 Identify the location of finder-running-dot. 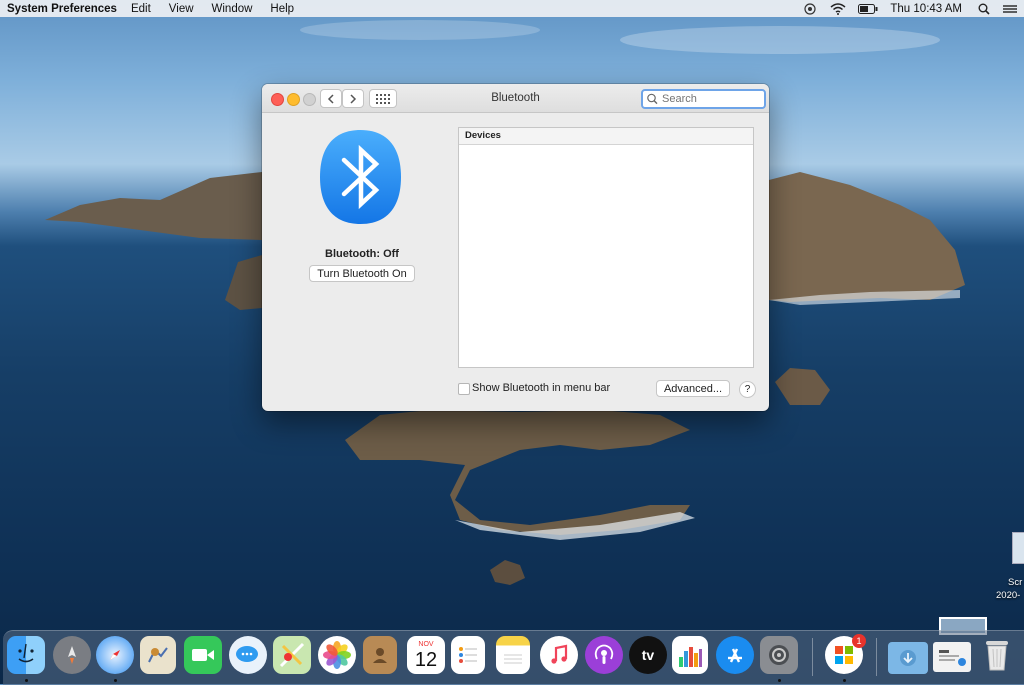
(26, 680).